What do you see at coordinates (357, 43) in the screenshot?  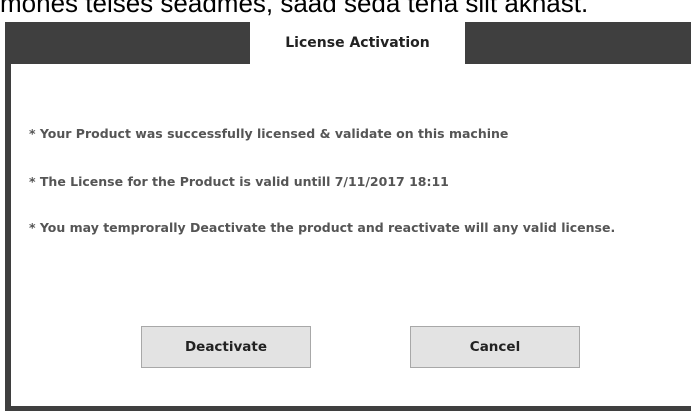 I see `dialog-title: License Activation` at bounding box center [357, 43].